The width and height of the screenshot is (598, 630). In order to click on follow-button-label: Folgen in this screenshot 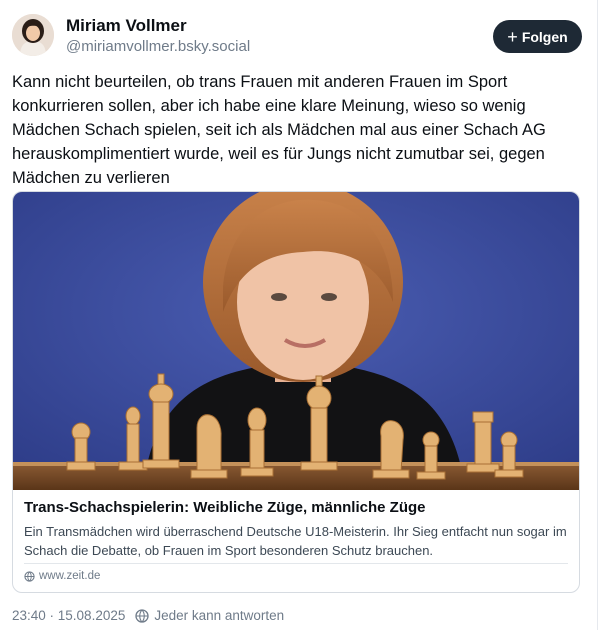, I will do `click(544, 36)`.